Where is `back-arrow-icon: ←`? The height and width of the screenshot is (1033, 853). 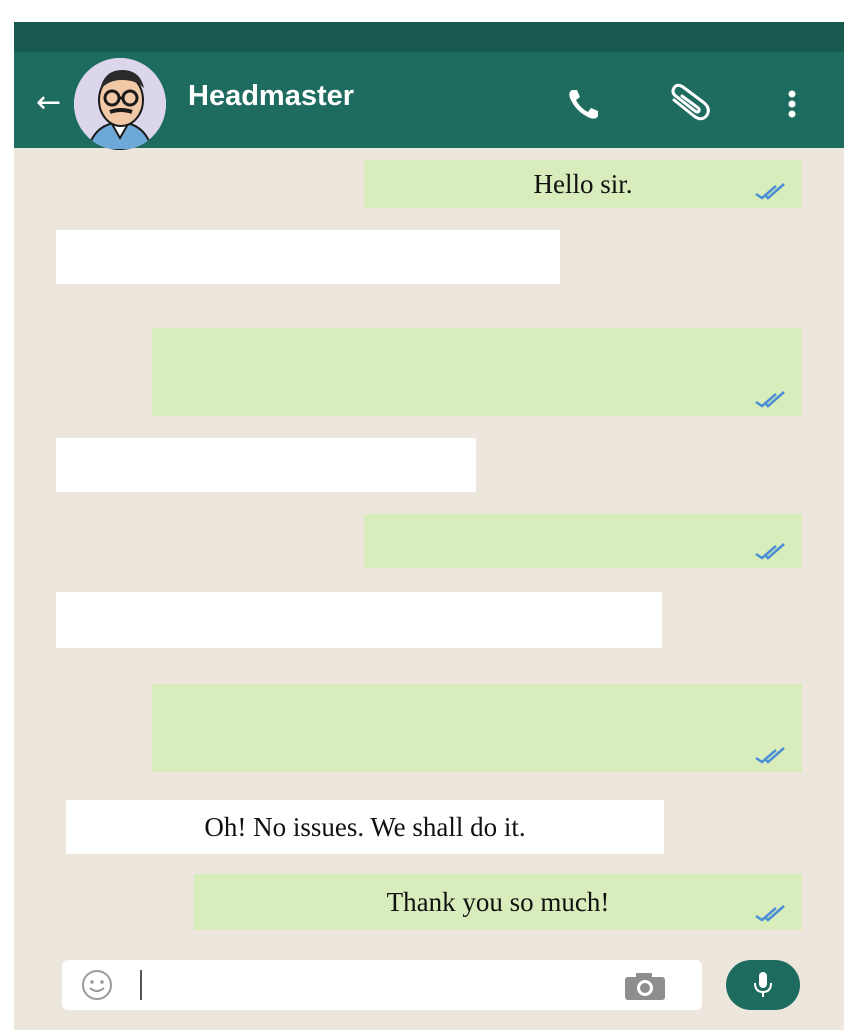 back-arrow-icon: ← is located at coordinates (53, 103).